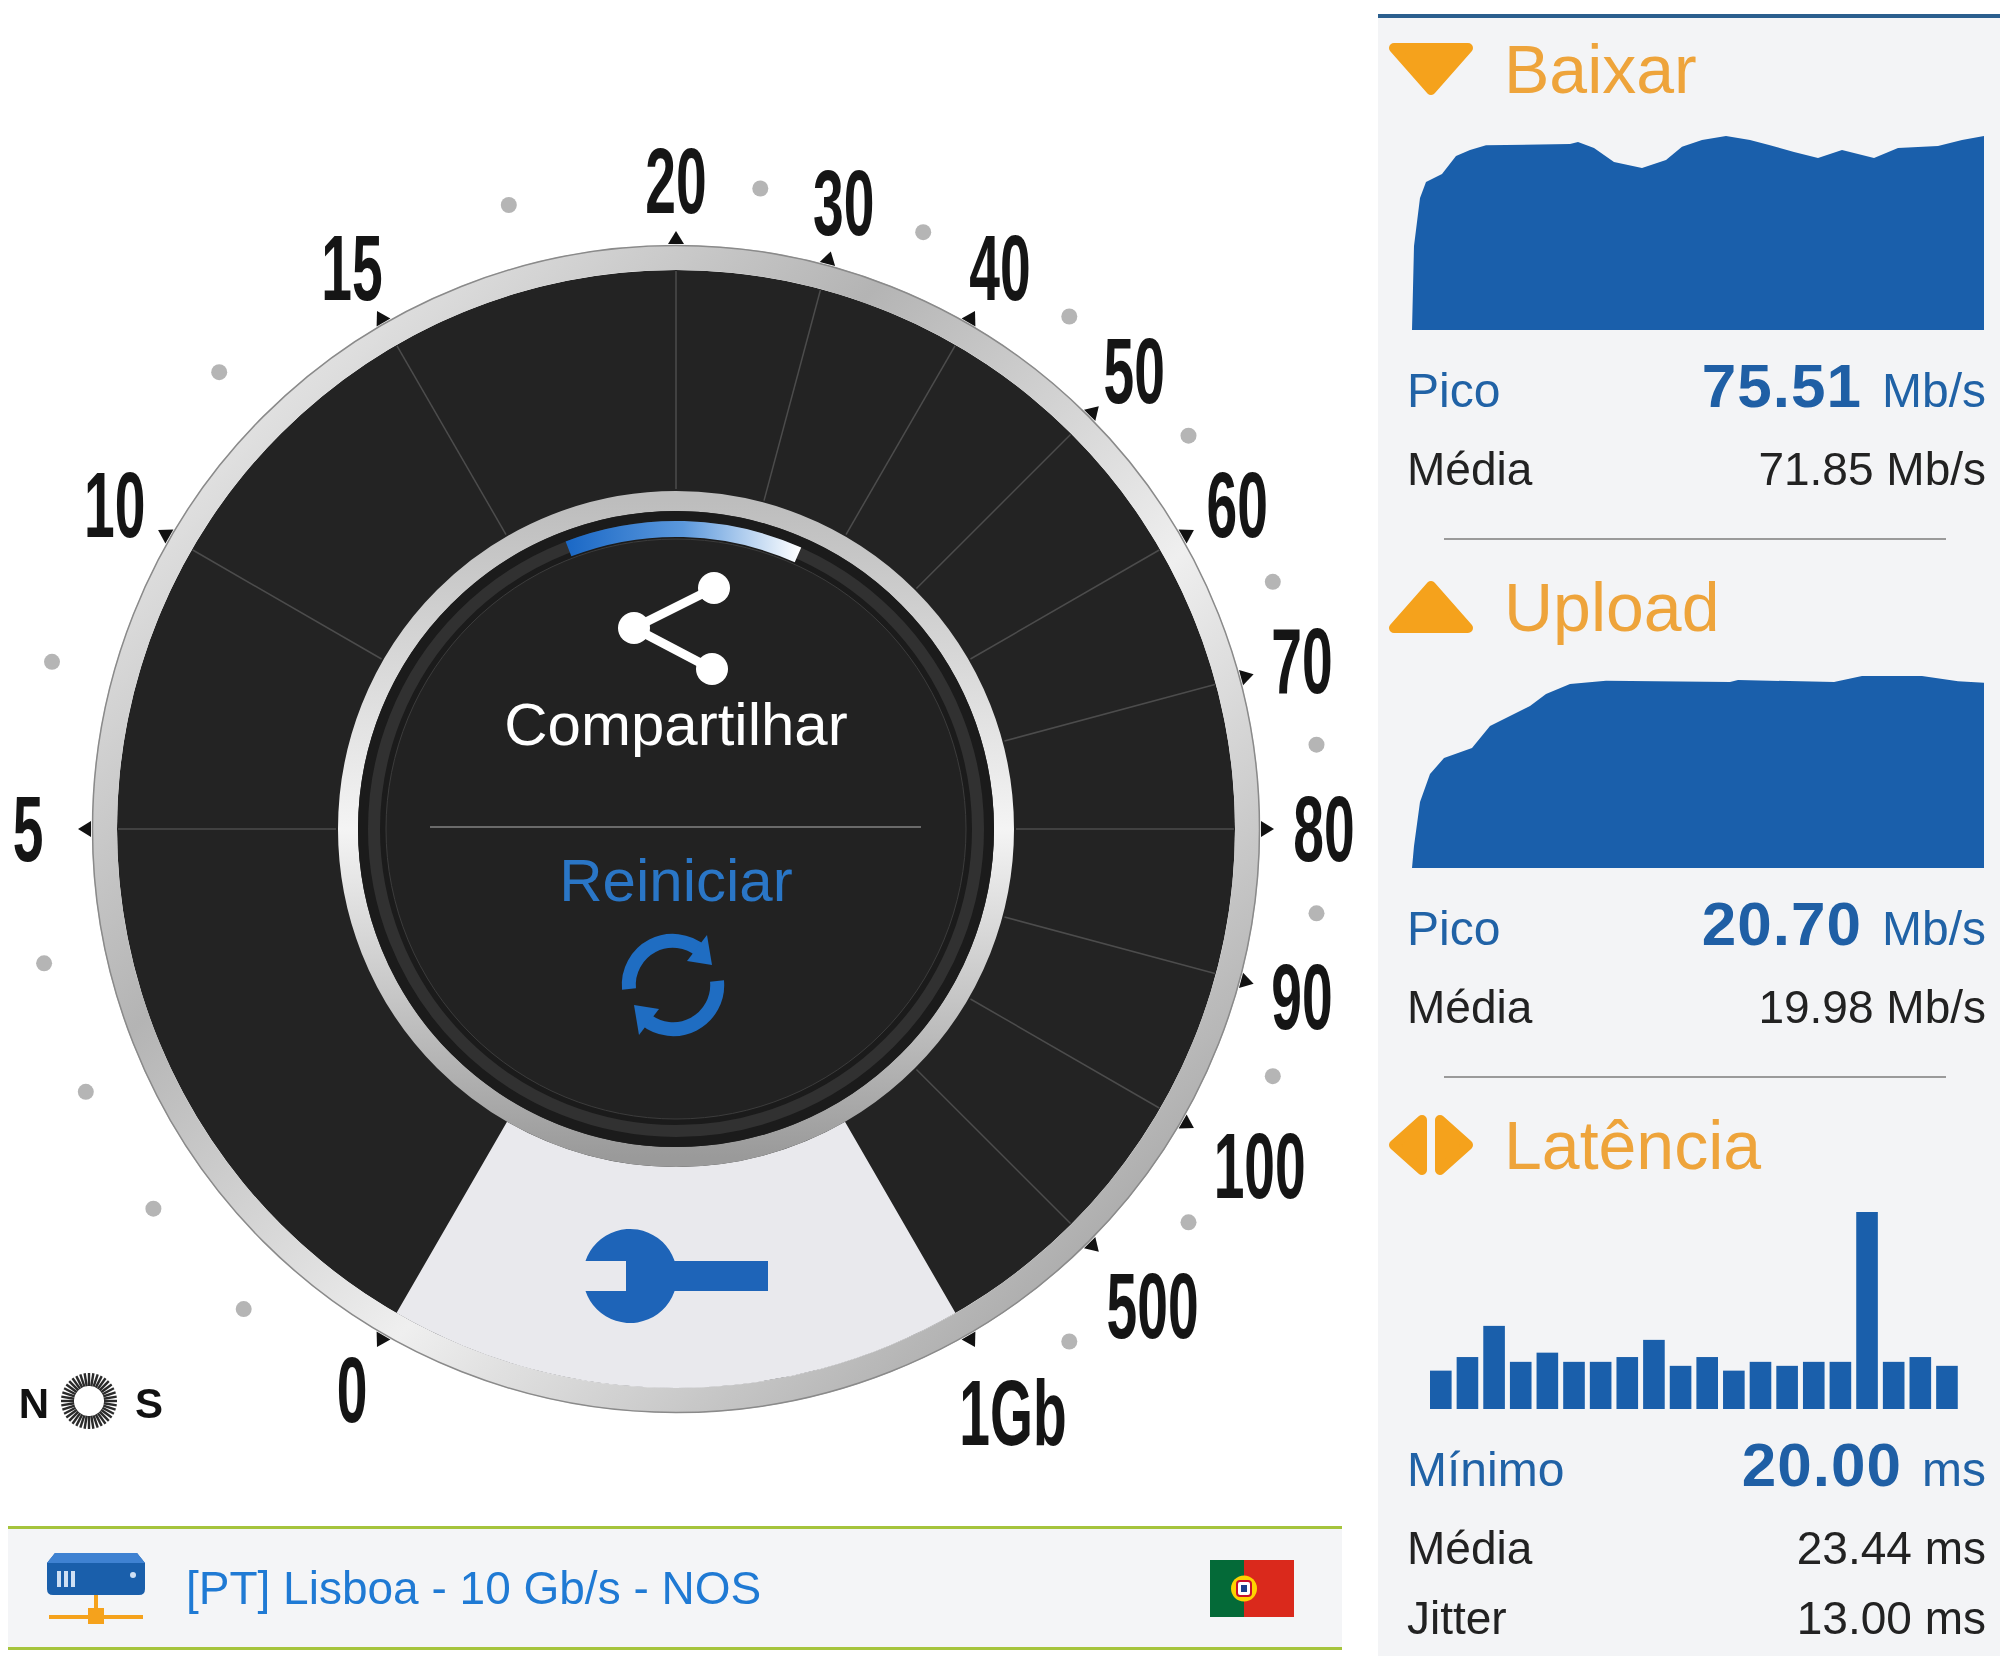 The width and height of the screenshot is (2000, 1656). Describe the element at coordinates (1152, 1306) in the screenshot. I see `scale-label: 500` at that location.